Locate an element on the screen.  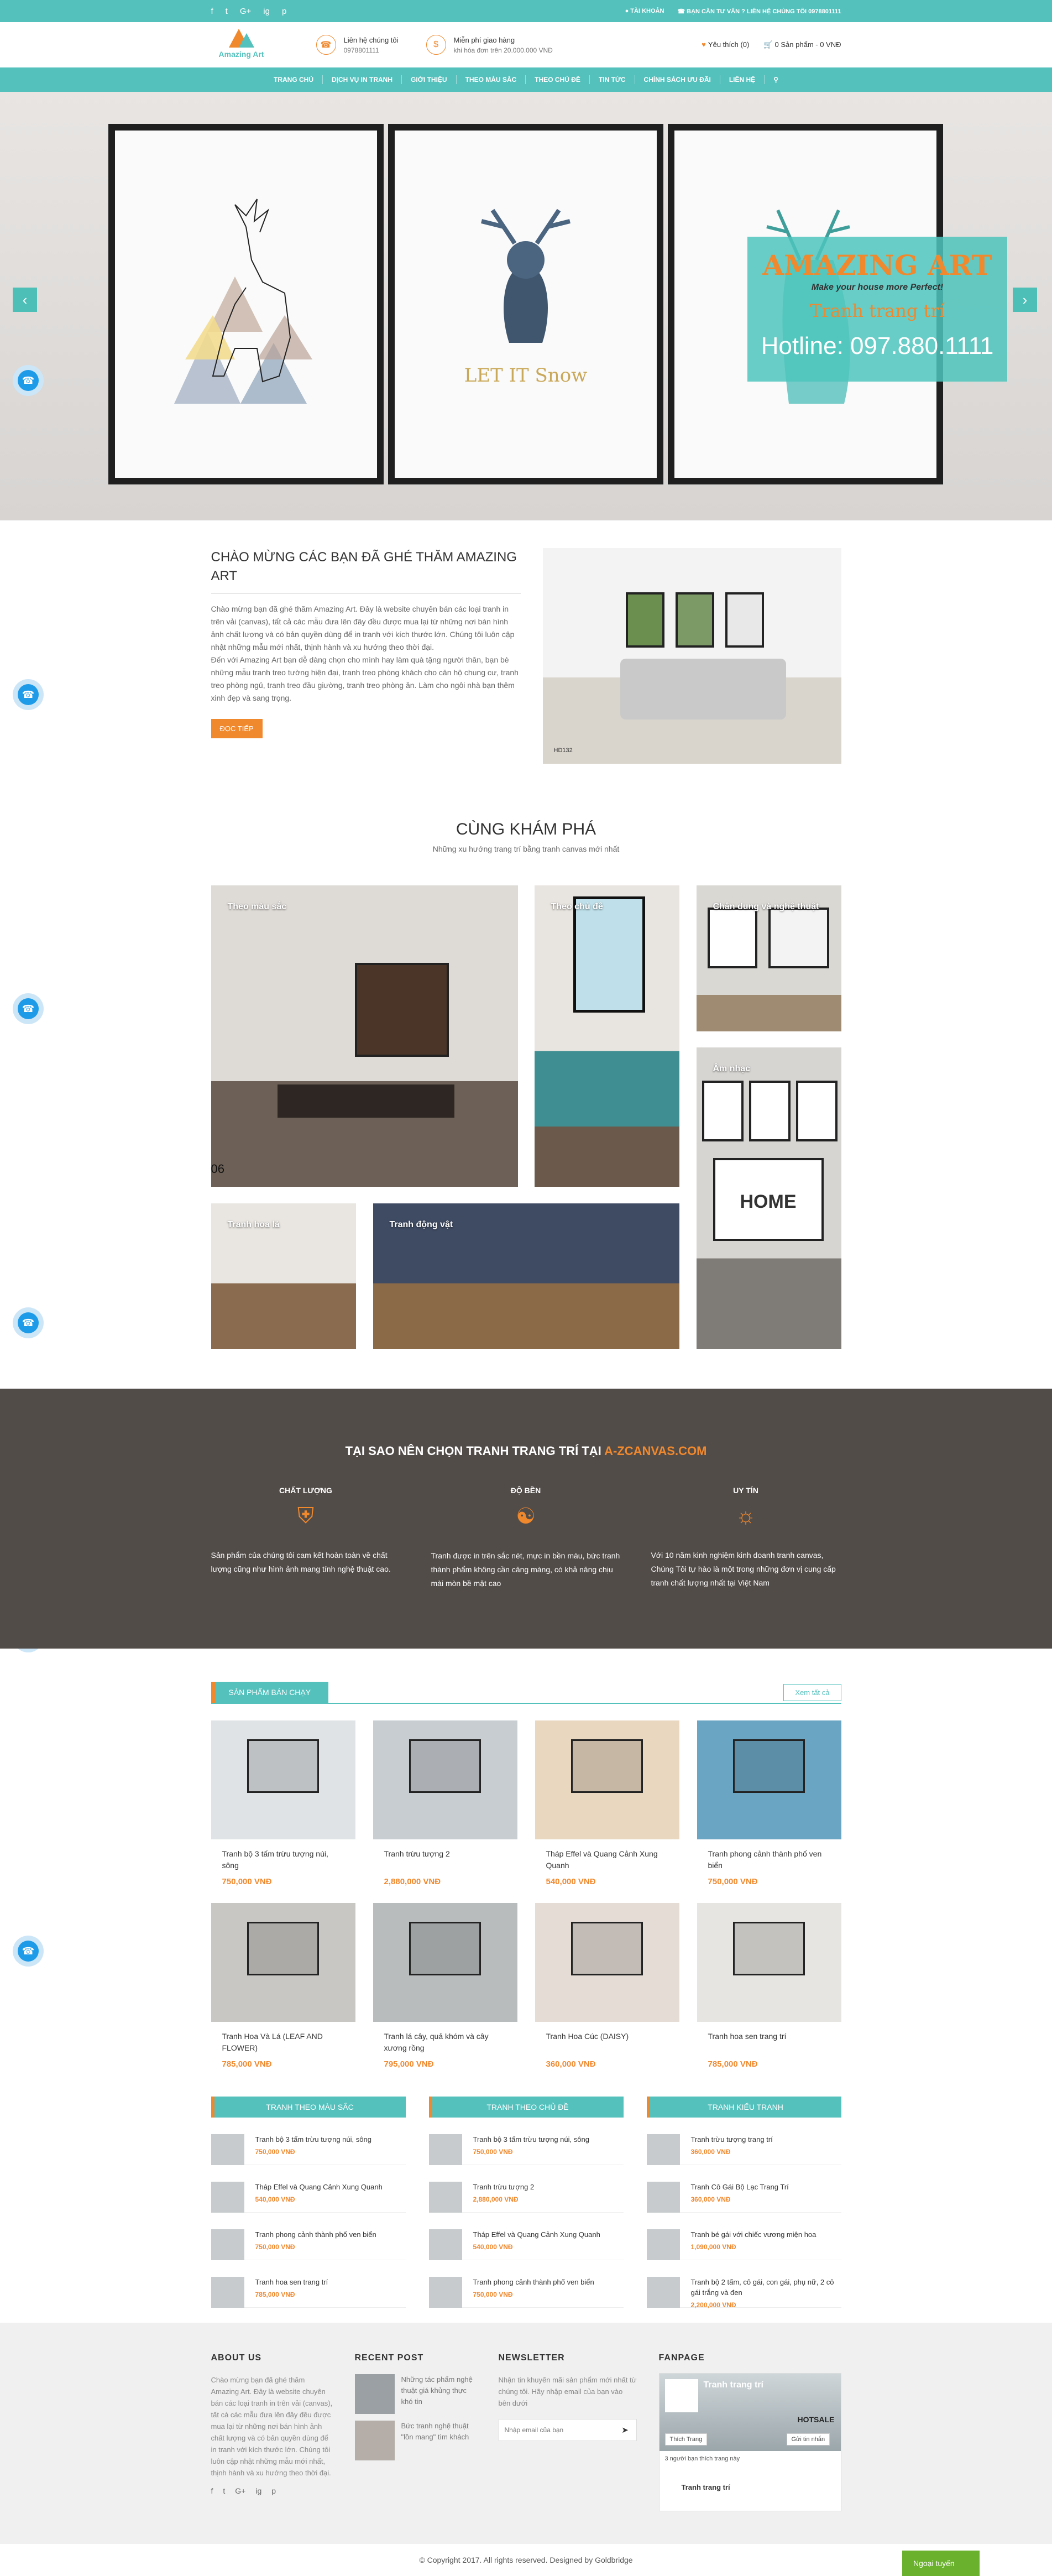
list-item: Tranh trừu tượng trang trí 360,000 VNĐ is located at coordinates (744, 2149).